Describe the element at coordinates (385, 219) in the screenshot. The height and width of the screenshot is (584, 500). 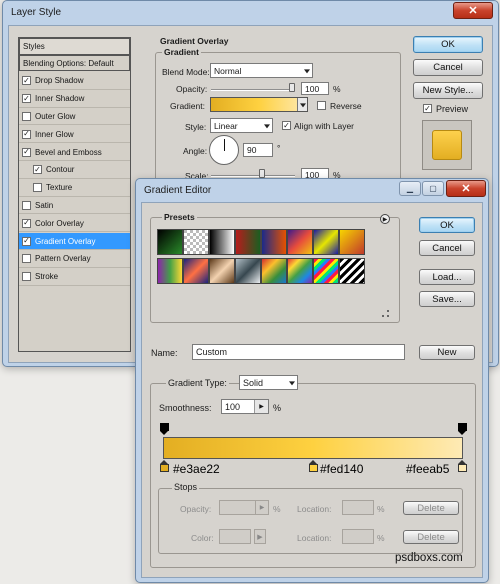
I see `presets-menu-icon: ▶` at that location.